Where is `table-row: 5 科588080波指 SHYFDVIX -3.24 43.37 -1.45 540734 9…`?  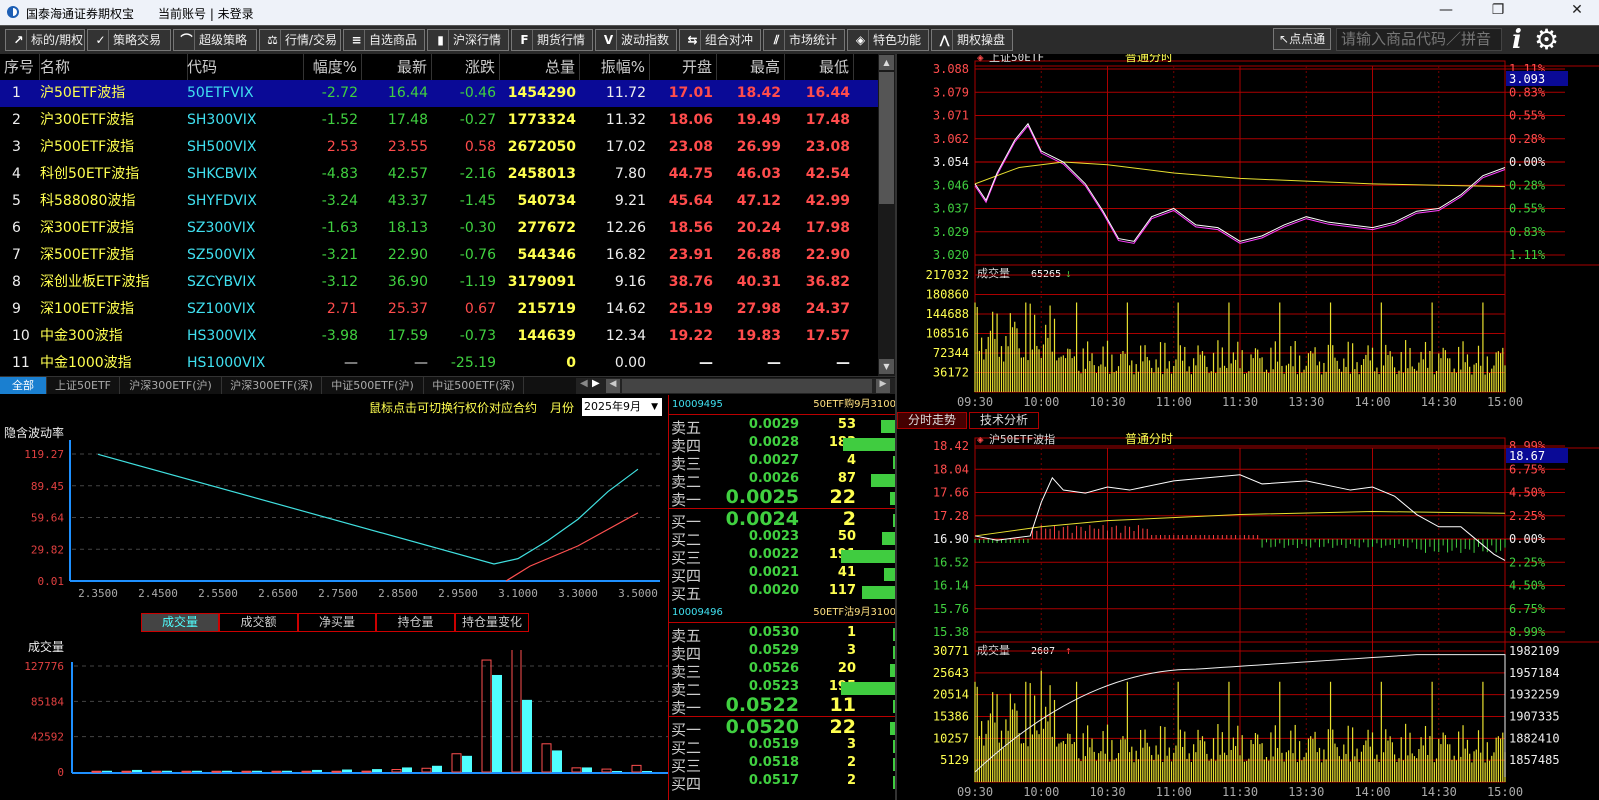 table-row: 5 科588080波指 SHYFDVIX -3.24 43.37 -1.45 540734 9… is located at coordinates (439, 201).